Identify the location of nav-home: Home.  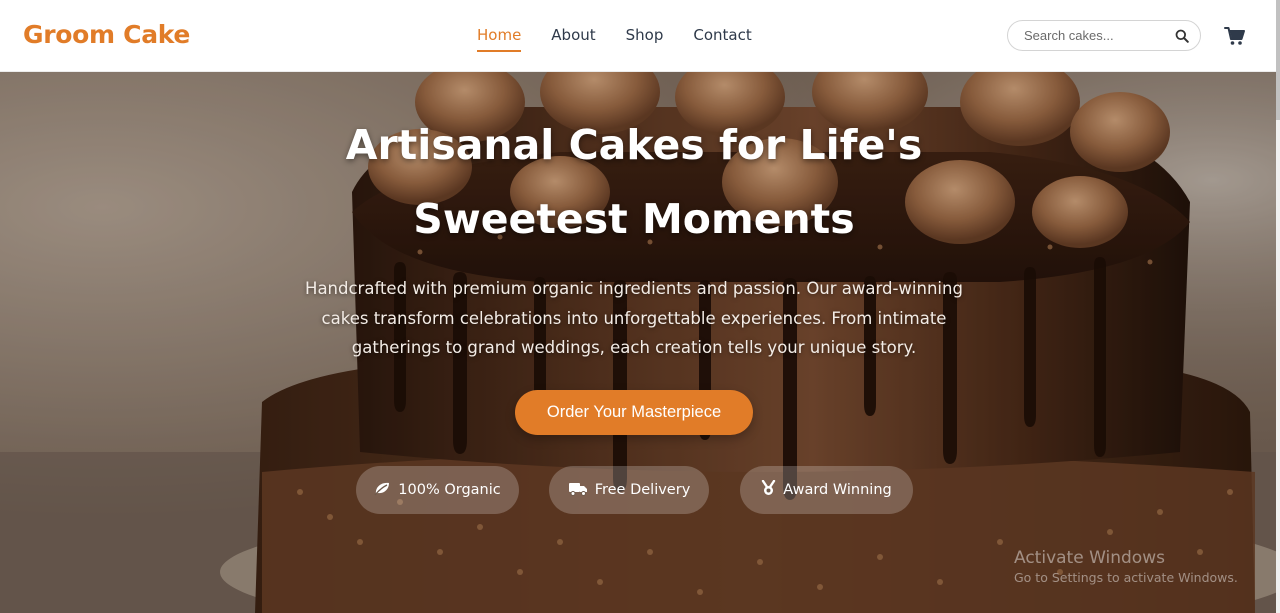
(499, 39).